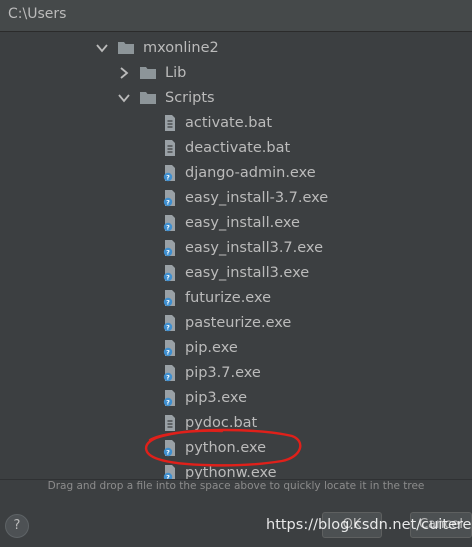 The height and width of the screenshot is (547, 472). I want to click on help-button: ?, so click(17, 526).